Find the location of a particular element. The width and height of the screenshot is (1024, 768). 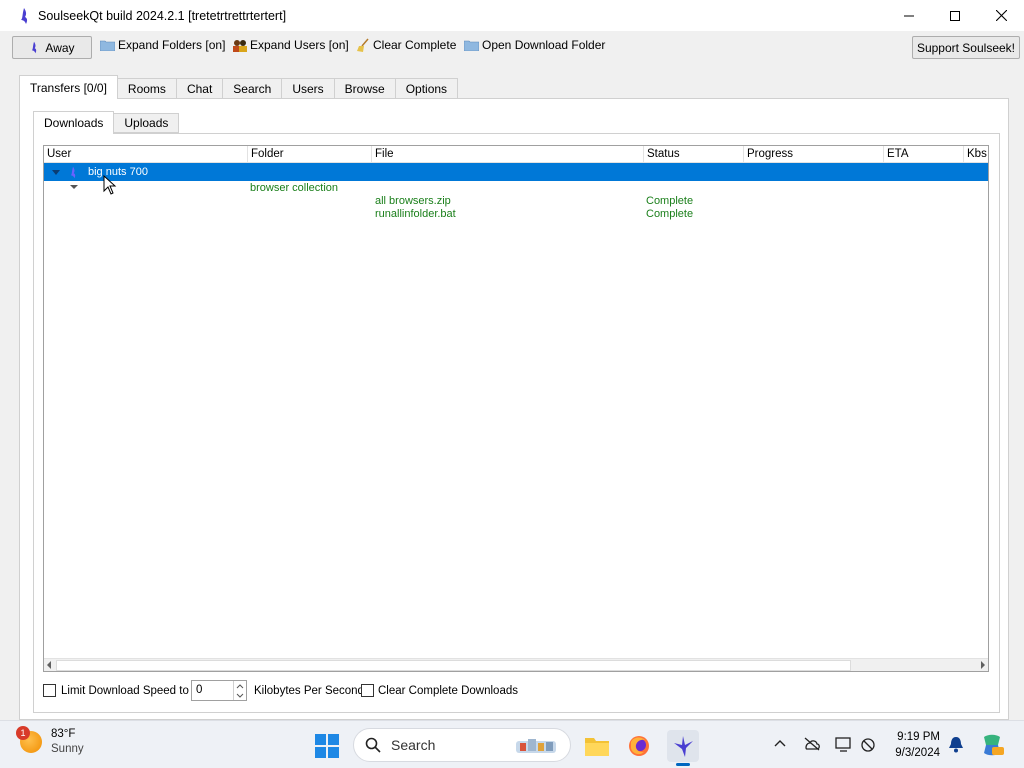

file-explorer-icon is located at coordinates (597, 747).